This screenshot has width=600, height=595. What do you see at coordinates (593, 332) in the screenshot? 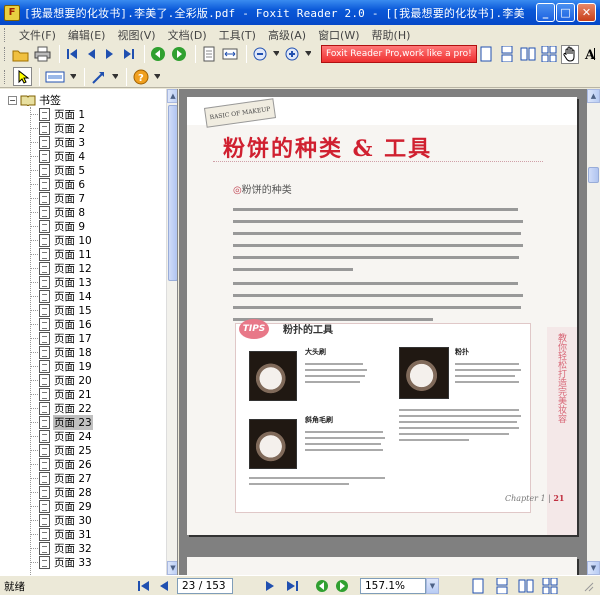
I see `document-scrollbar: ▲ ▼` at bounding box center [593, 332].